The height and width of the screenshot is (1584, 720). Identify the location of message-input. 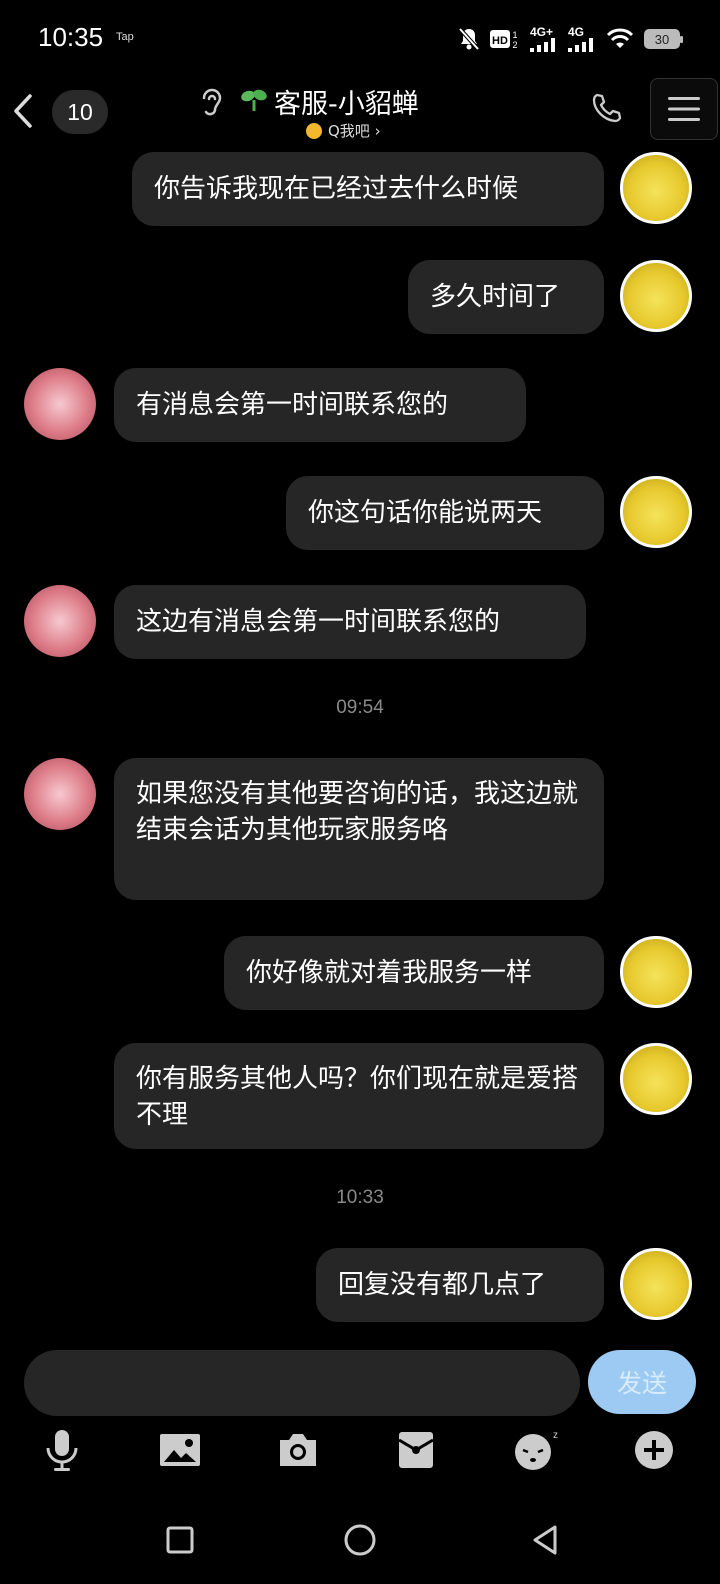
(302, 1383).